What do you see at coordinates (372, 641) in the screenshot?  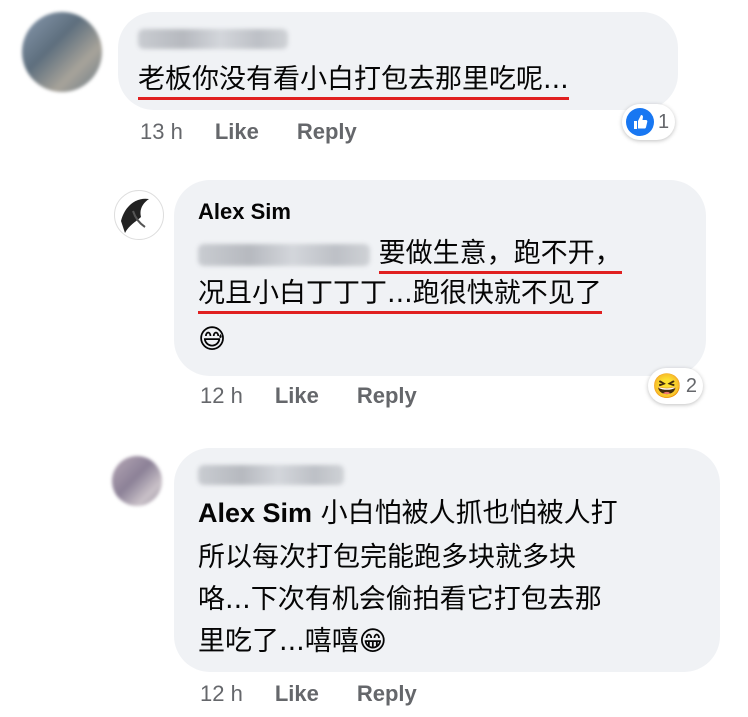 I see `emoji-grin-icon: 😁` at bounding box center [372, 641].